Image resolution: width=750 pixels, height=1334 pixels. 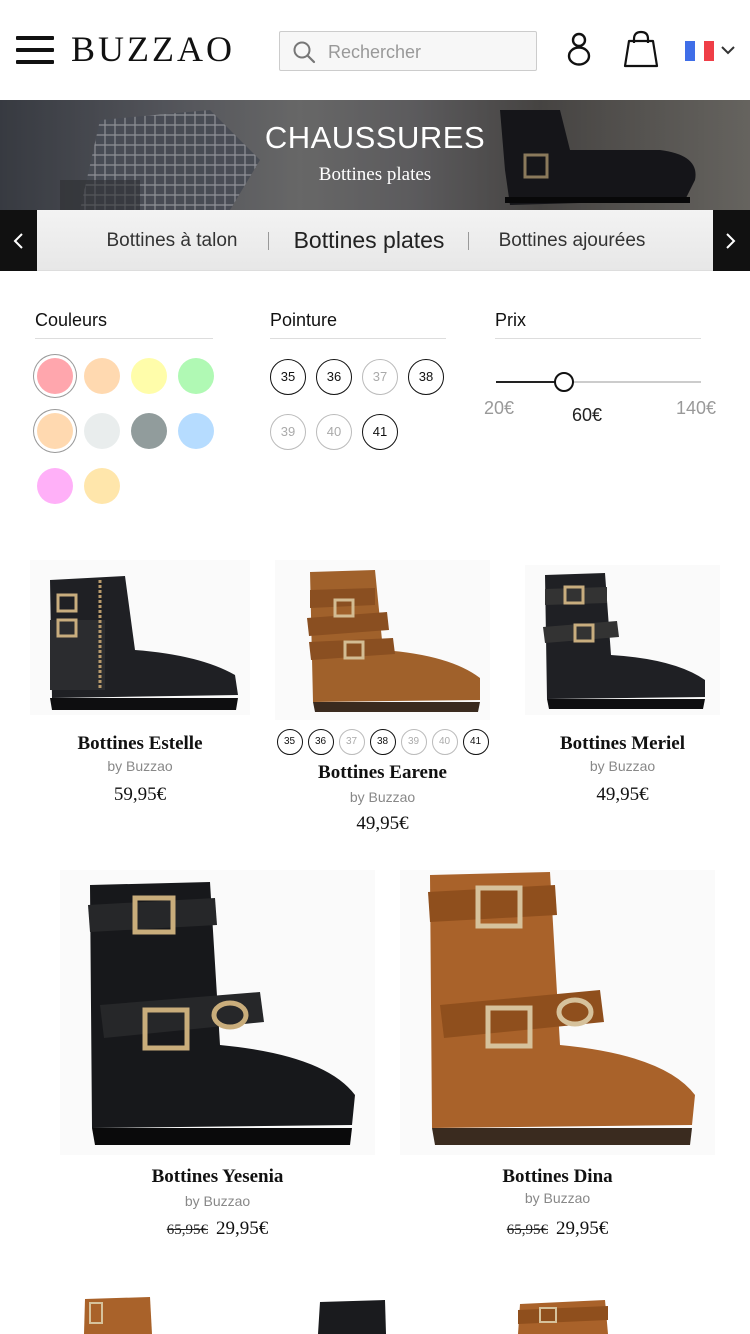 What do you see at coordinates (444, 742) in the screenshot?
I see `product-size-option: 40` at bounding box center [444, 742].